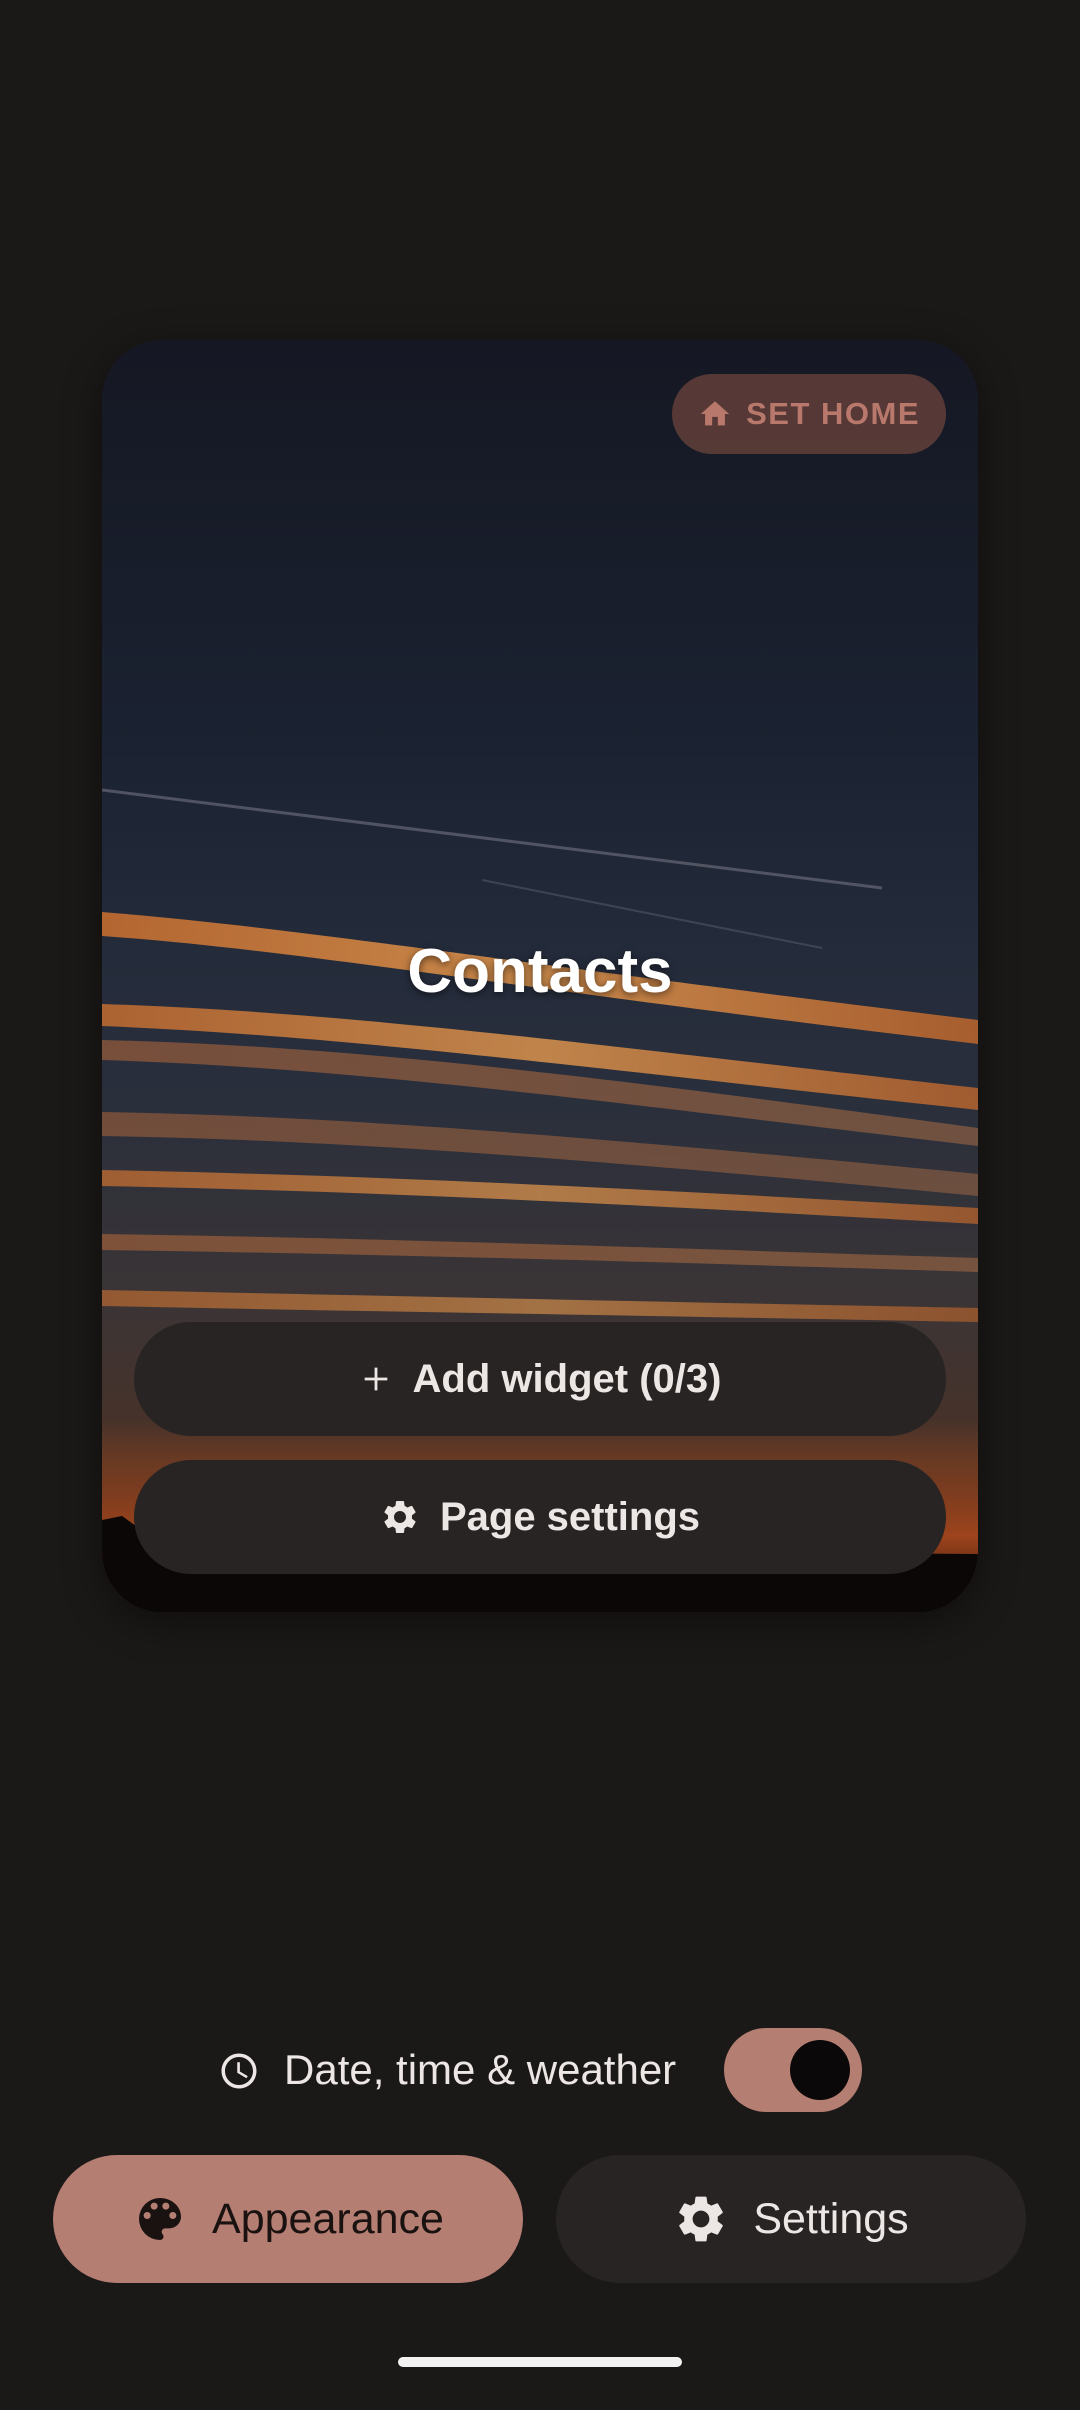 The width and height of the screenshot is (1080, 2410). I want to click on plus-icon, so click(376, 1379).